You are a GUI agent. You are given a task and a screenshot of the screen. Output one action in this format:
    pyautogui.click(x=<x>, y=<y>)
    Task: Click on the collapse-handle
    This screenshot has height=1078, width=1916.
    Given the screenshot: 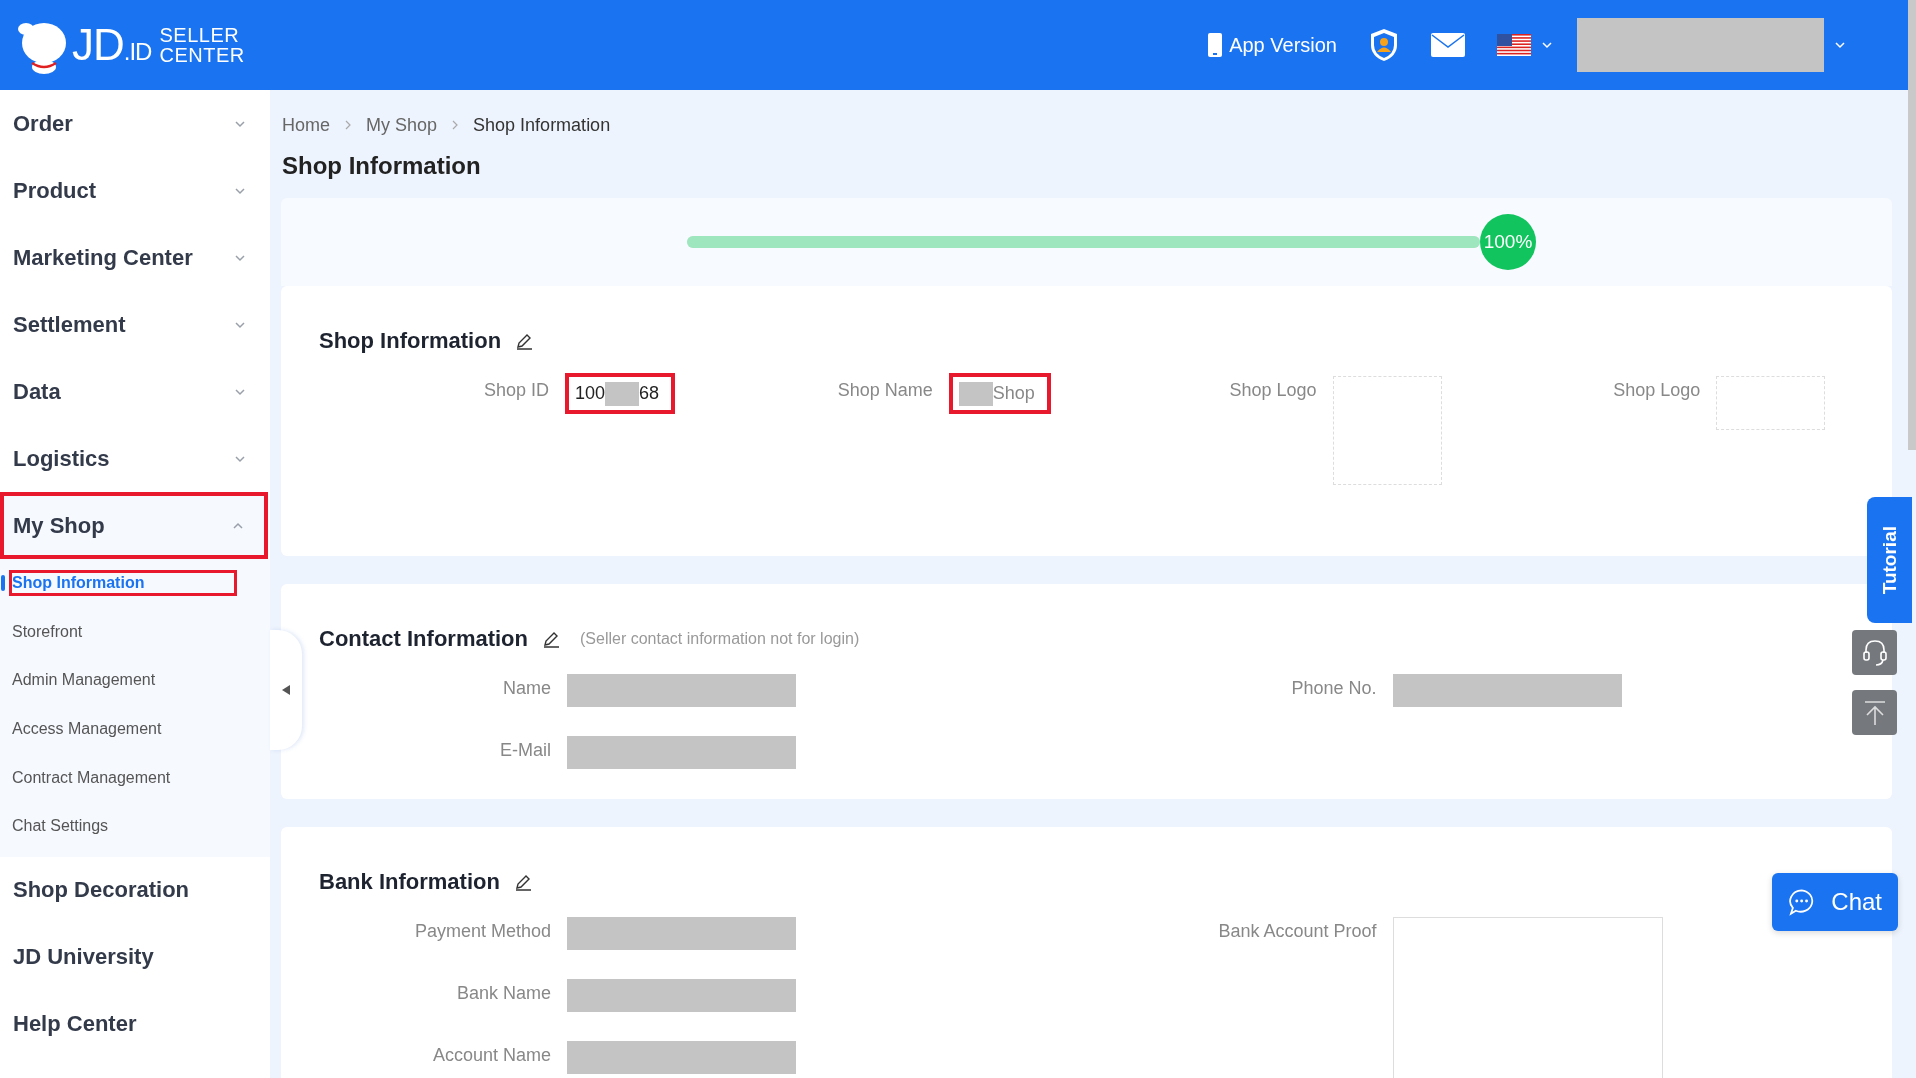 What is the action you would take?
    pyautogui.click(x=286, y=690)
    